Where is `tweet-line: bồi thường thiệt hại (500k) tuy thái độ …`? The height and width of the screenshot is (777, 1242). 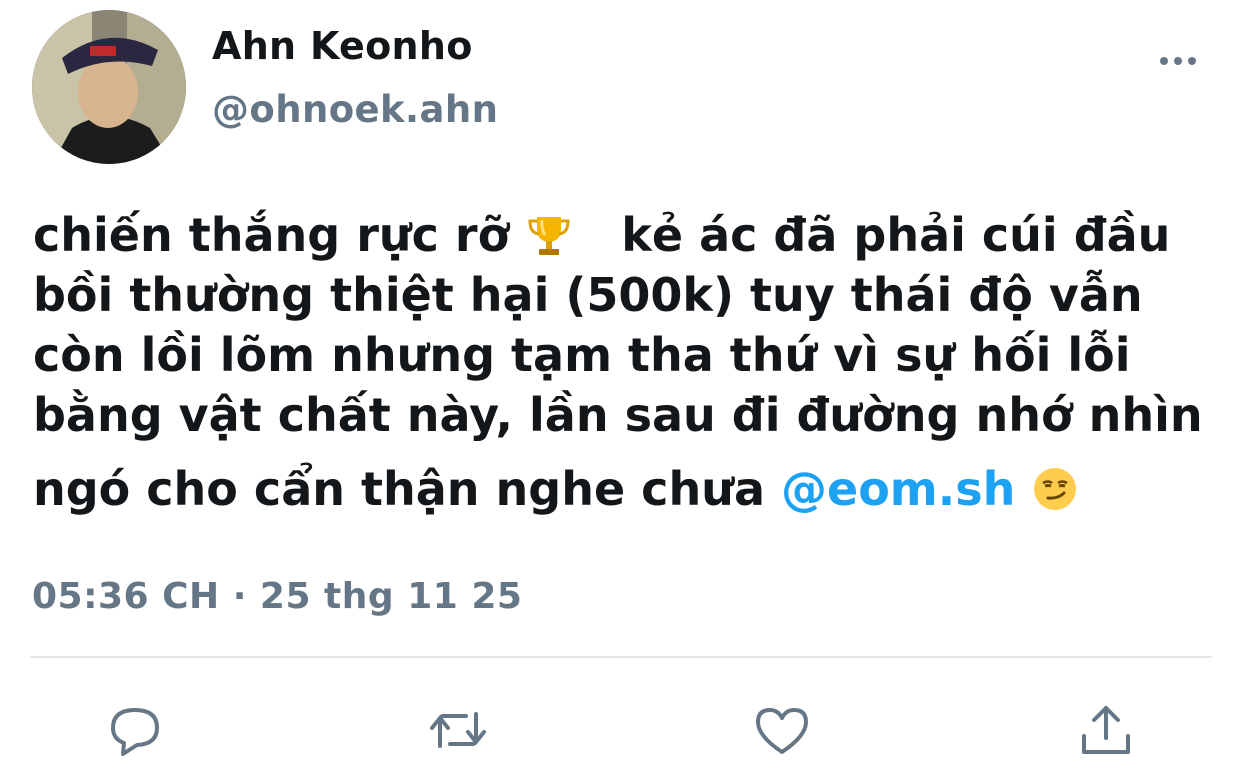 tweet-line: bồi thường thiệt hại (500k) tuy thái độ … is located at coordinates (588, 295).